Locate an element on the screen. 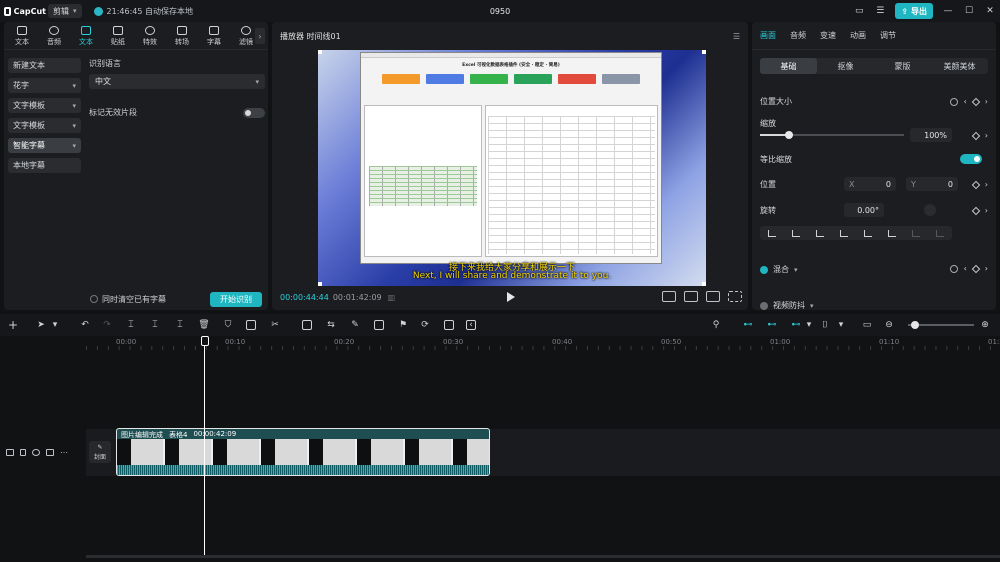 The width and height of the screenshot is (1000, 562). lock-icon is located at coordinates (23, 452).